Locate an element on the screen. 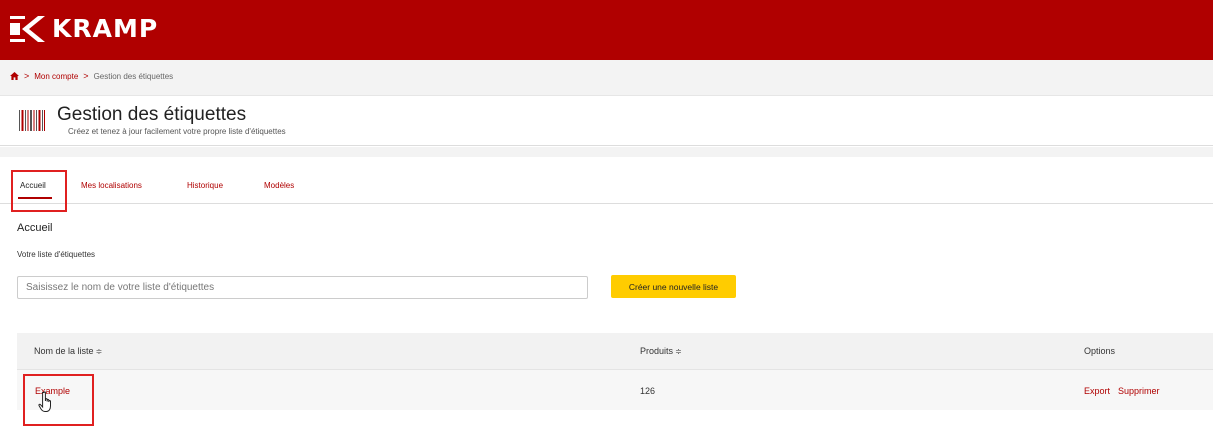 This screenshot has width=1213, height=435. tab-mes-localisations: Mes localisations is located at coordinates (111, 185).